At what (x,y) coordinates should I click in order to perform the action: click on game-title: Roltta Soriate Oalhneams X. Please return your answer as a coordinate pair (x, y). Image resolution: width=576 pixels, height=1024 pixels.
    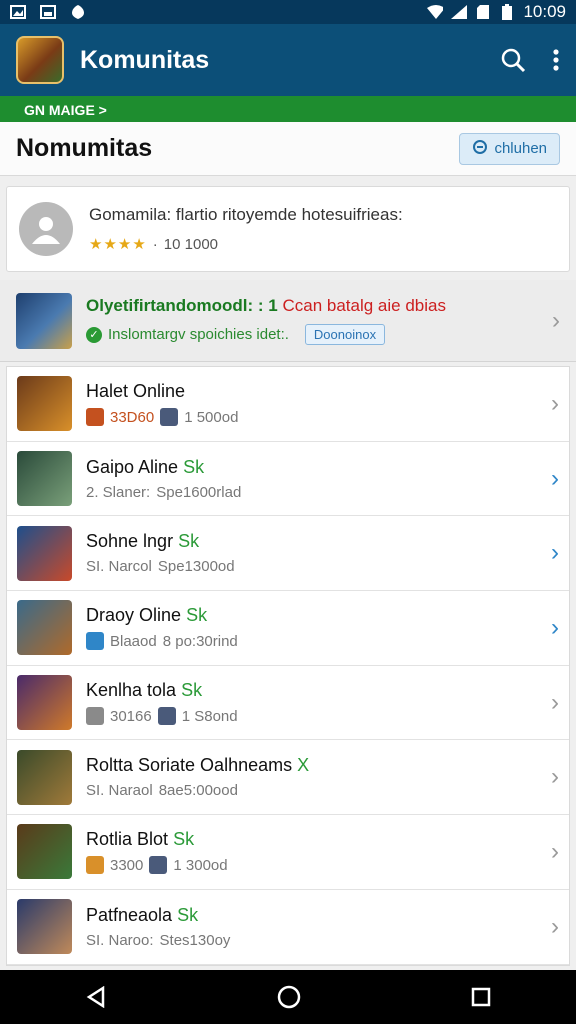
    Looking at the image, I should click on (198, 765).